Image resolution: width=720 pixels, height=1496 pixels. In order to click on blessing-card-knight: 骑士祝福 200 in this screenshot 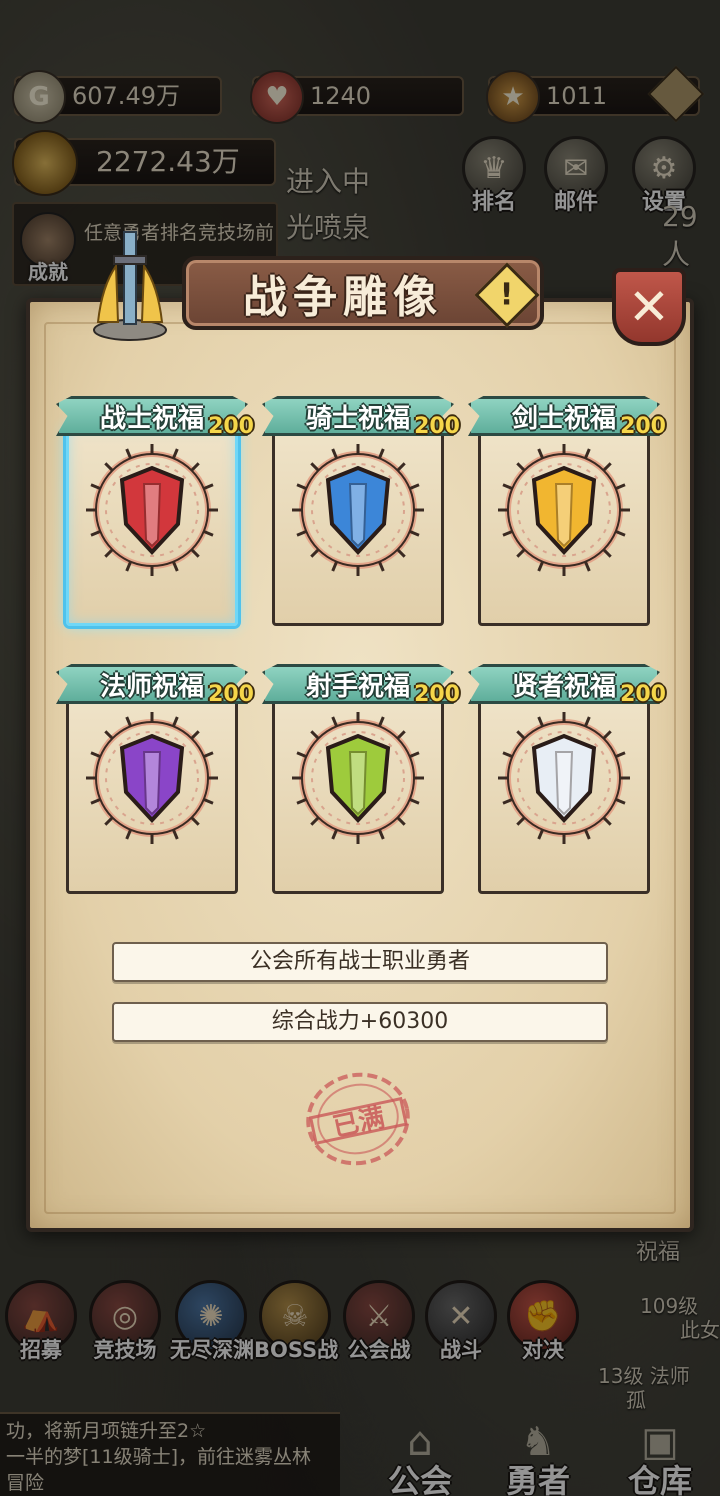, I will do `click(361, 511)`.